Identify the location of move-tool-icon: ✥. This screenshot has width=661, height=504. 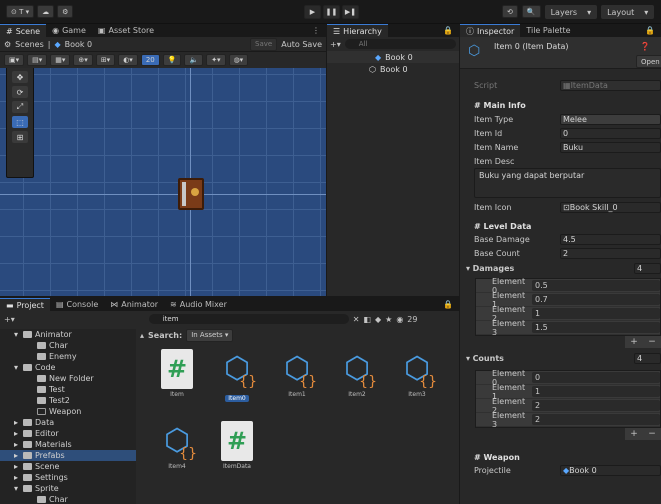
(20, 77).